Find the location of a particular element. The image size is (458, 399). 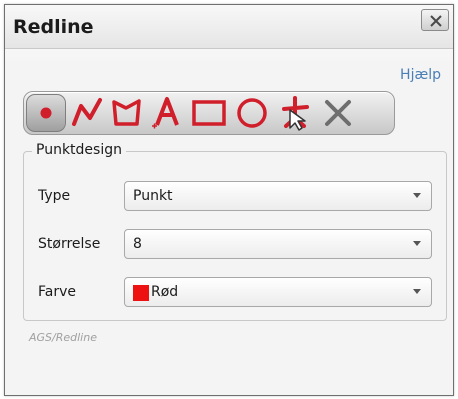

color-label: Farve is located at coordinates (57, 292).